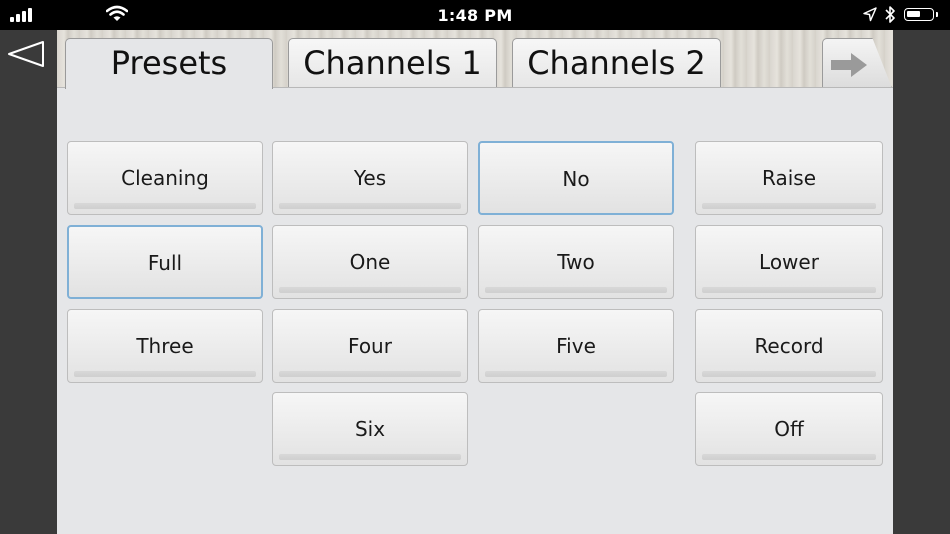  I want to click on preset-two-button: Two, so click(576, 262).